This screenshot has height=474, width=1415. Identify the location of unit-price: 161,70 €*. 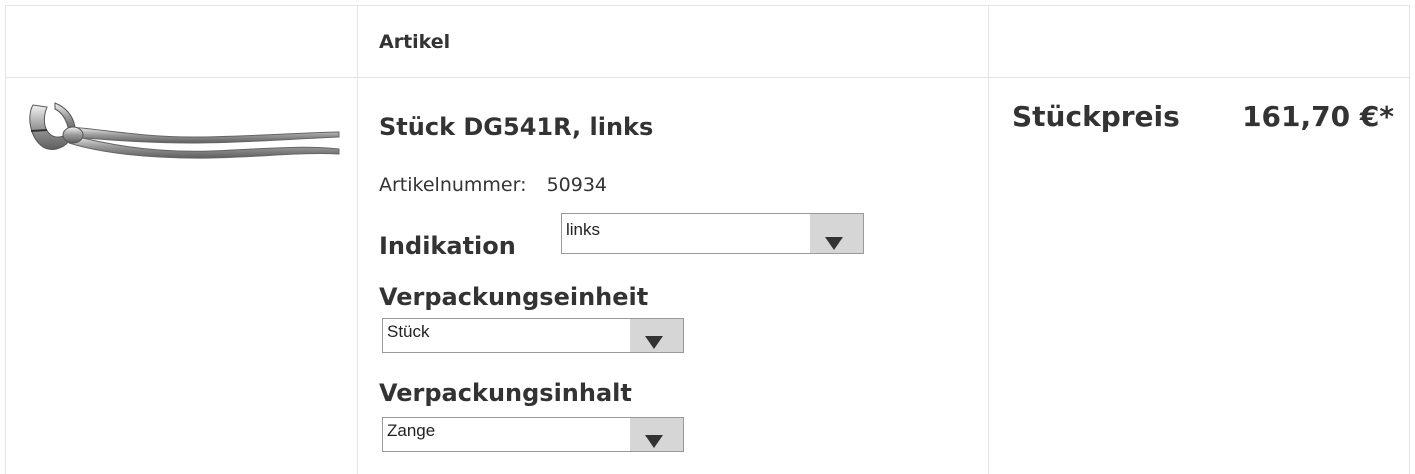
(1318, 116).